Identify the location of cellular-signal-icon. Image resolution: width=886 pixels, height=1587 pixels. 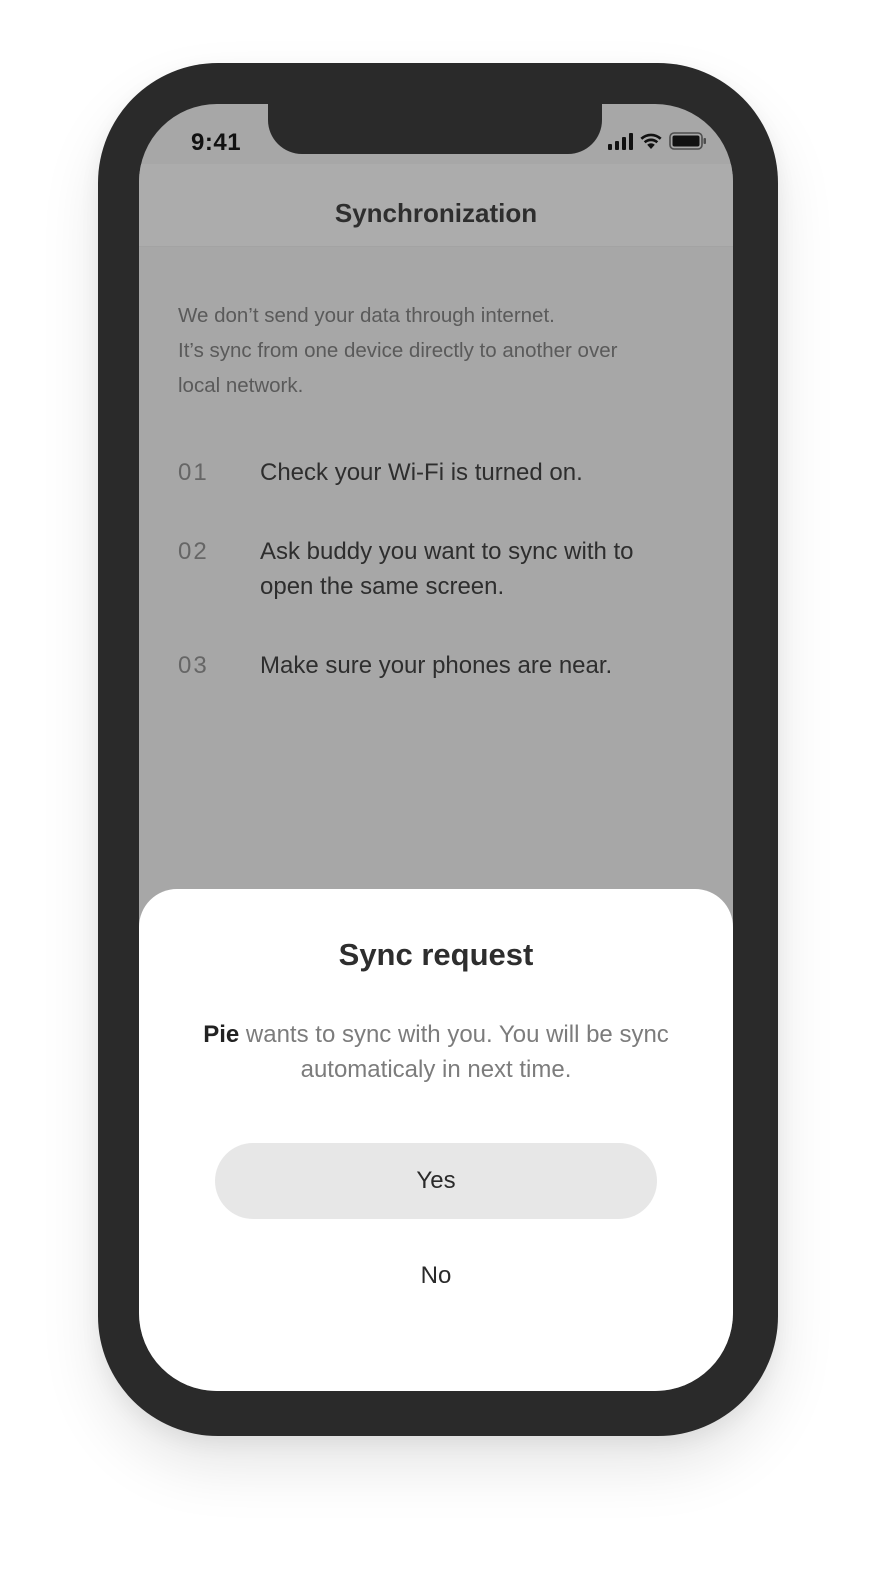
(620, 141).